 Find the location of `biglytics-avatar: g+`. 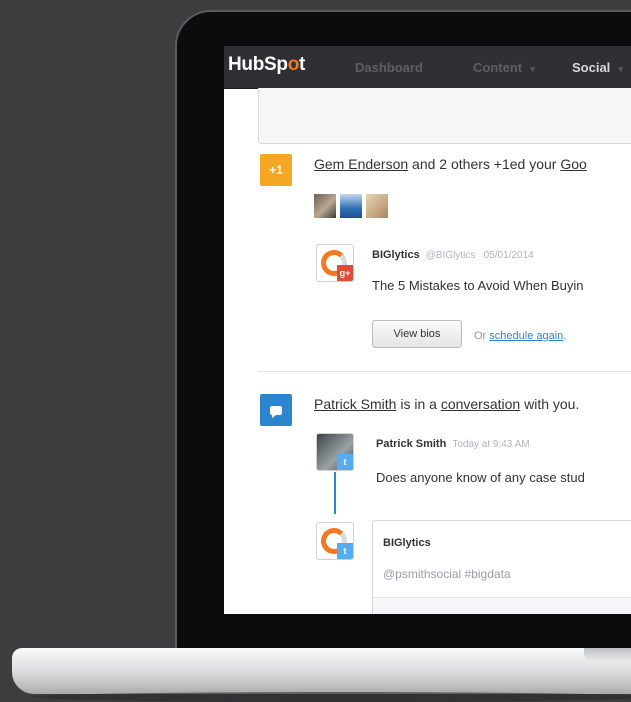

biglytics-avatar: g+ is located at coordinates (335, 263).